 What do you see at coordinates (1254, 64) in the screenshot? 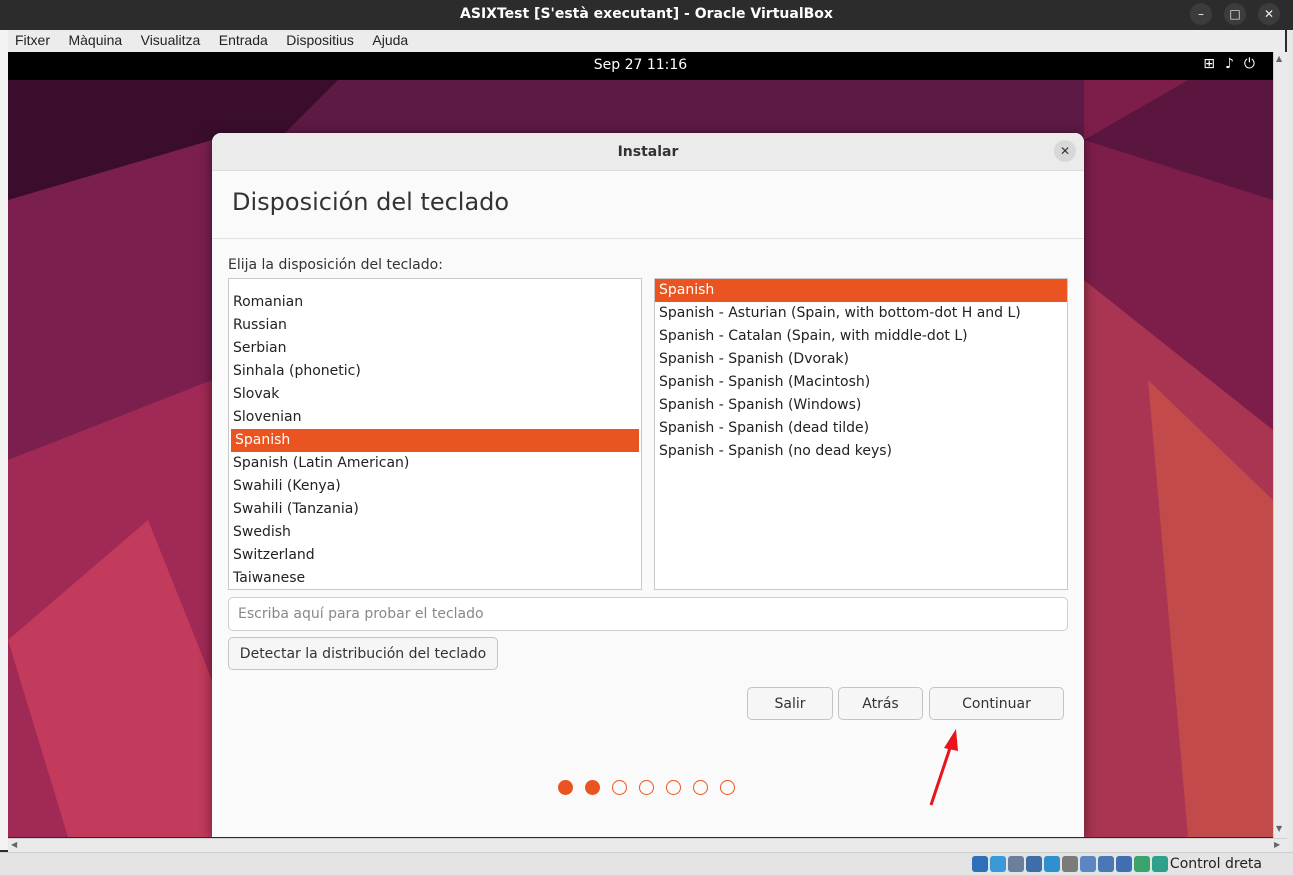
I see `power-icon: ⏻` at bounding box center [1254, 64].